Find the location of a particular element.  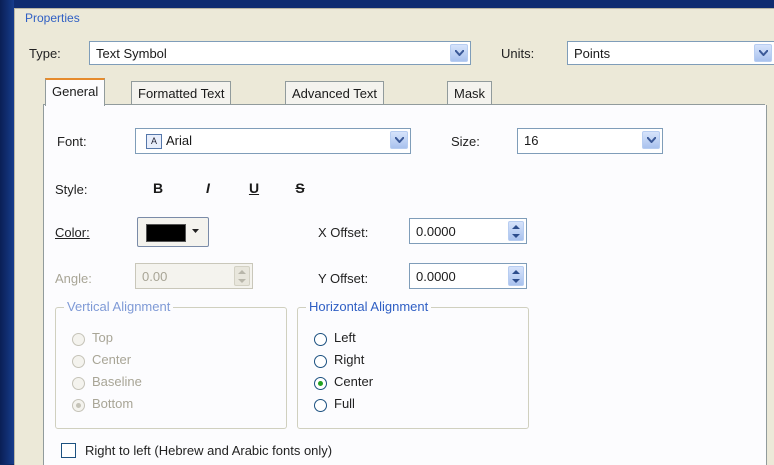

option-bottom-label: Bottom is located at coordinates (113, 403).